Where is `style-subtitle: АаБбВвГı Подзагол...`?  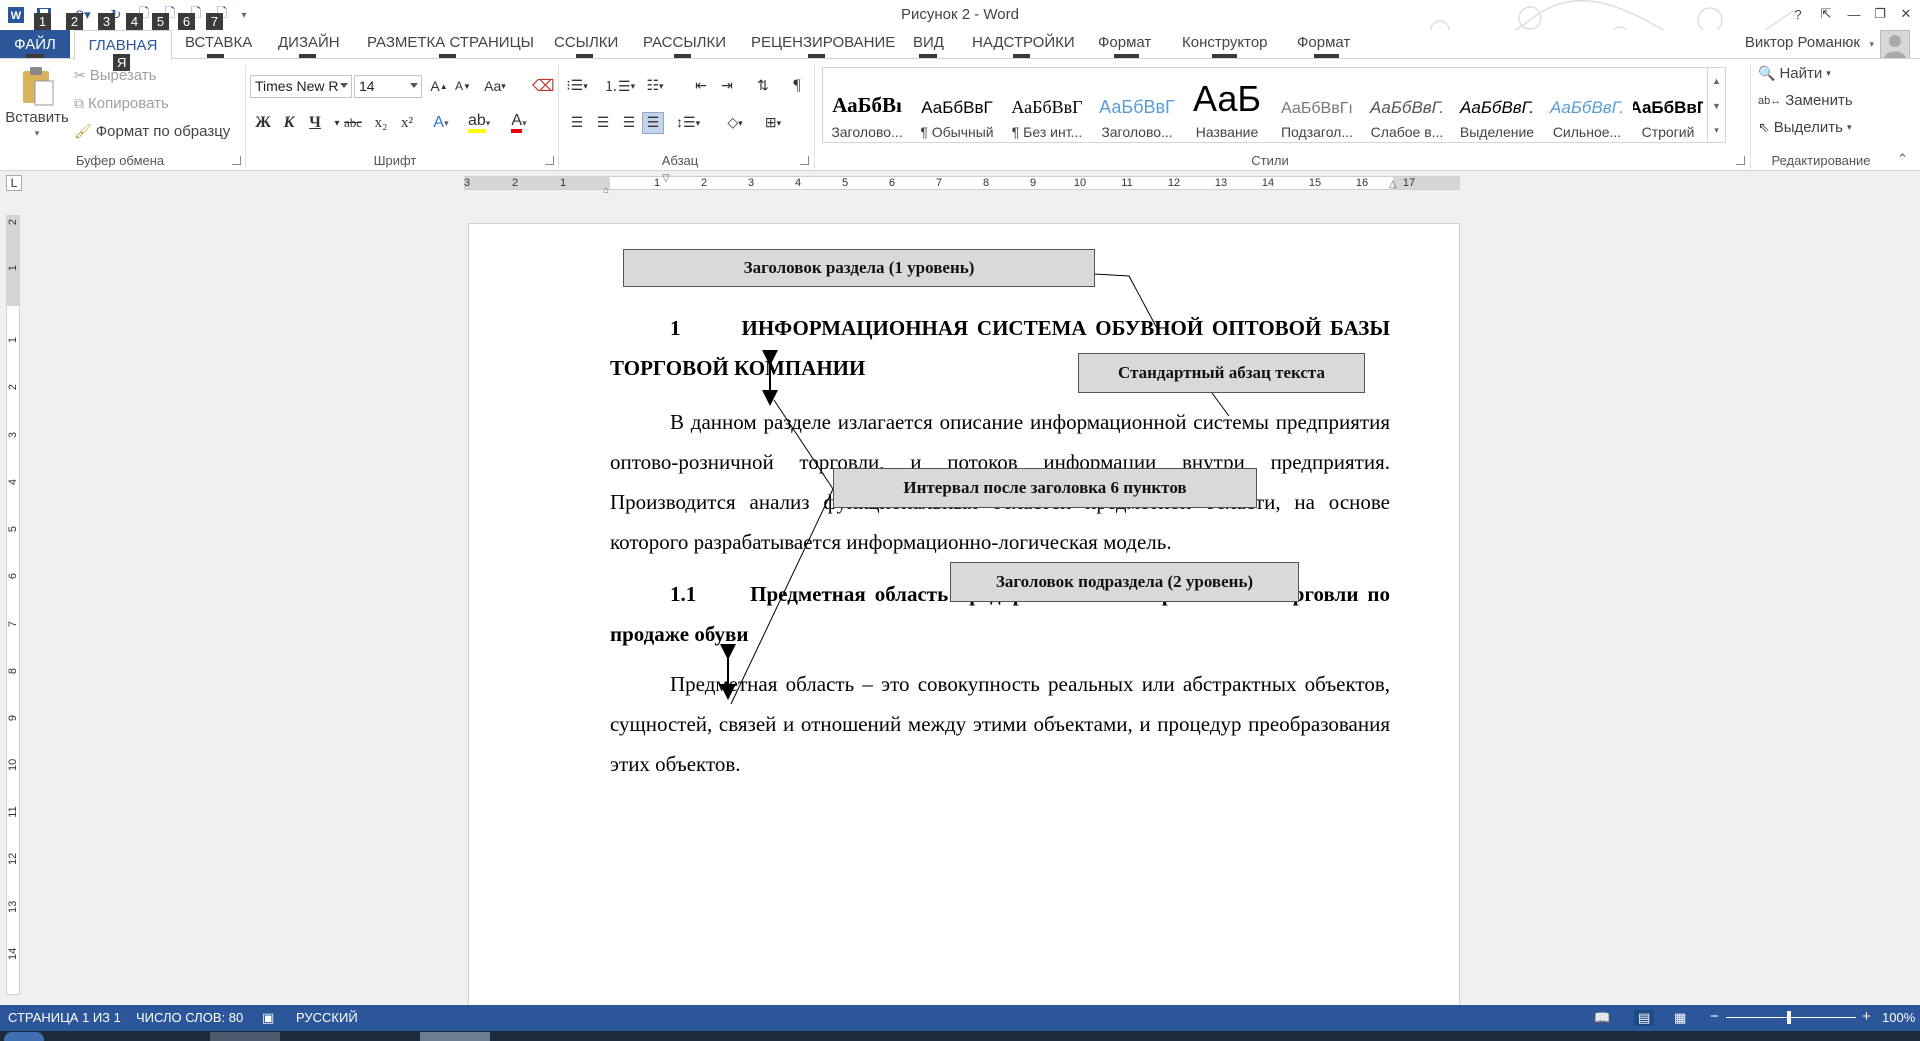 style-subtitle: АаБбВвГı Подзагол... is located at coordinates (1317, 113).